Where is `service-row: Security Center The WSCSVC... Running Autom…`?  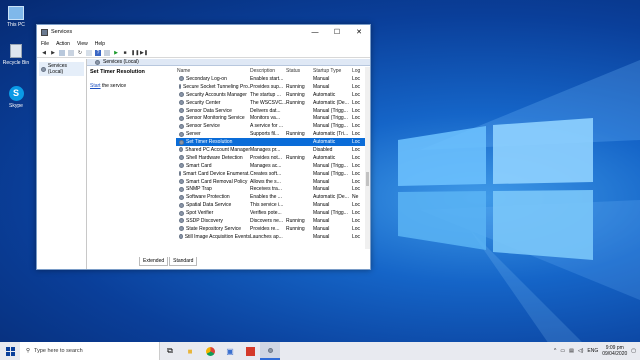
service-row: Security Center The WSCSVC... Running Autom… is located at coordinates (271, 103).